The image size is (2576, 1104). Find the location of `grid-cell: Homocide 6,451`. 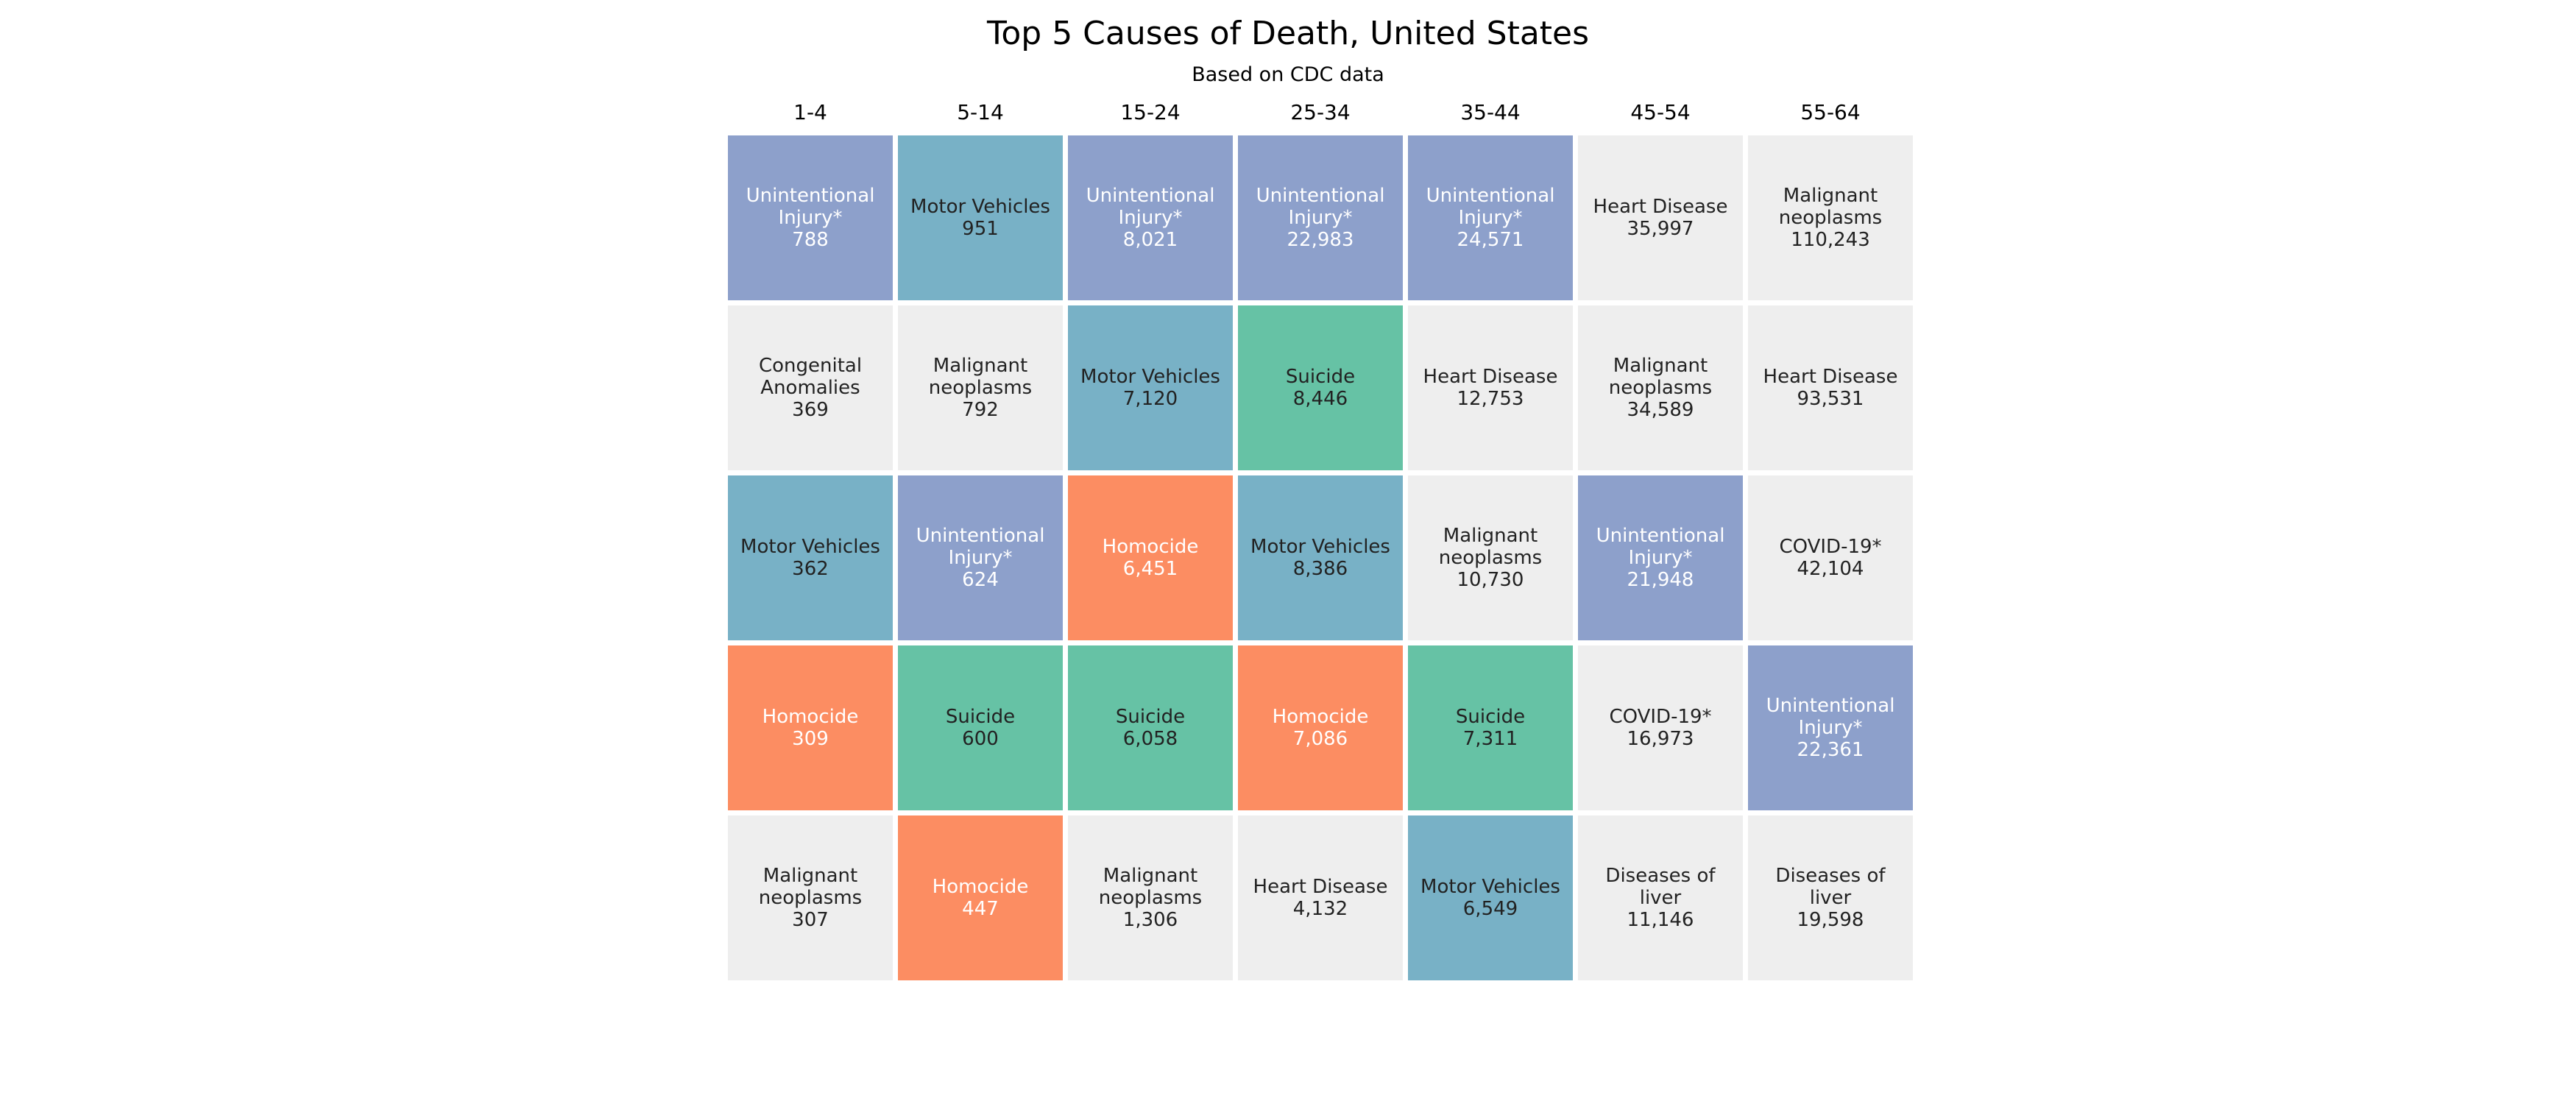

grid-cell: Homocide 6,451 is located at coordinates (1150, 557).